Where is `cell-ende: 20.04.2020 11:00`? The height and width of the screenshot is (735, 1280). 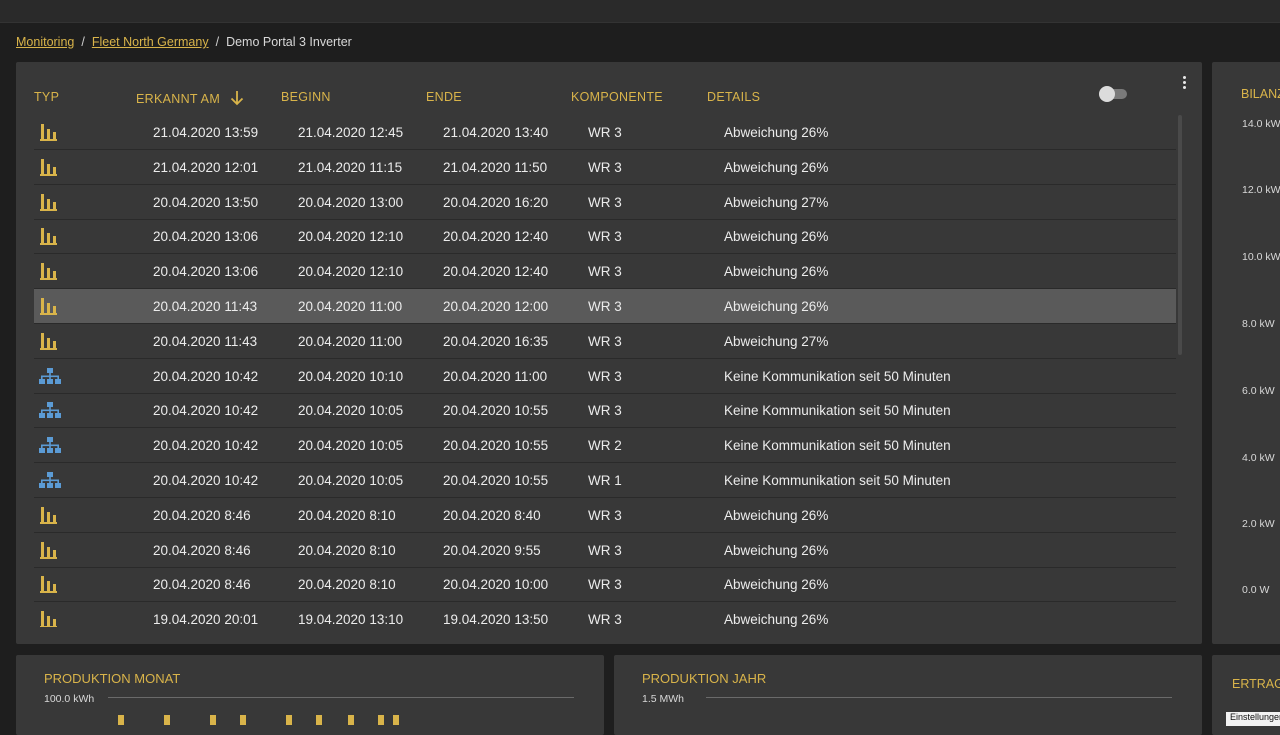
cell-ende: 20.04.2020 11:00 is located at coordinates (495, 376).